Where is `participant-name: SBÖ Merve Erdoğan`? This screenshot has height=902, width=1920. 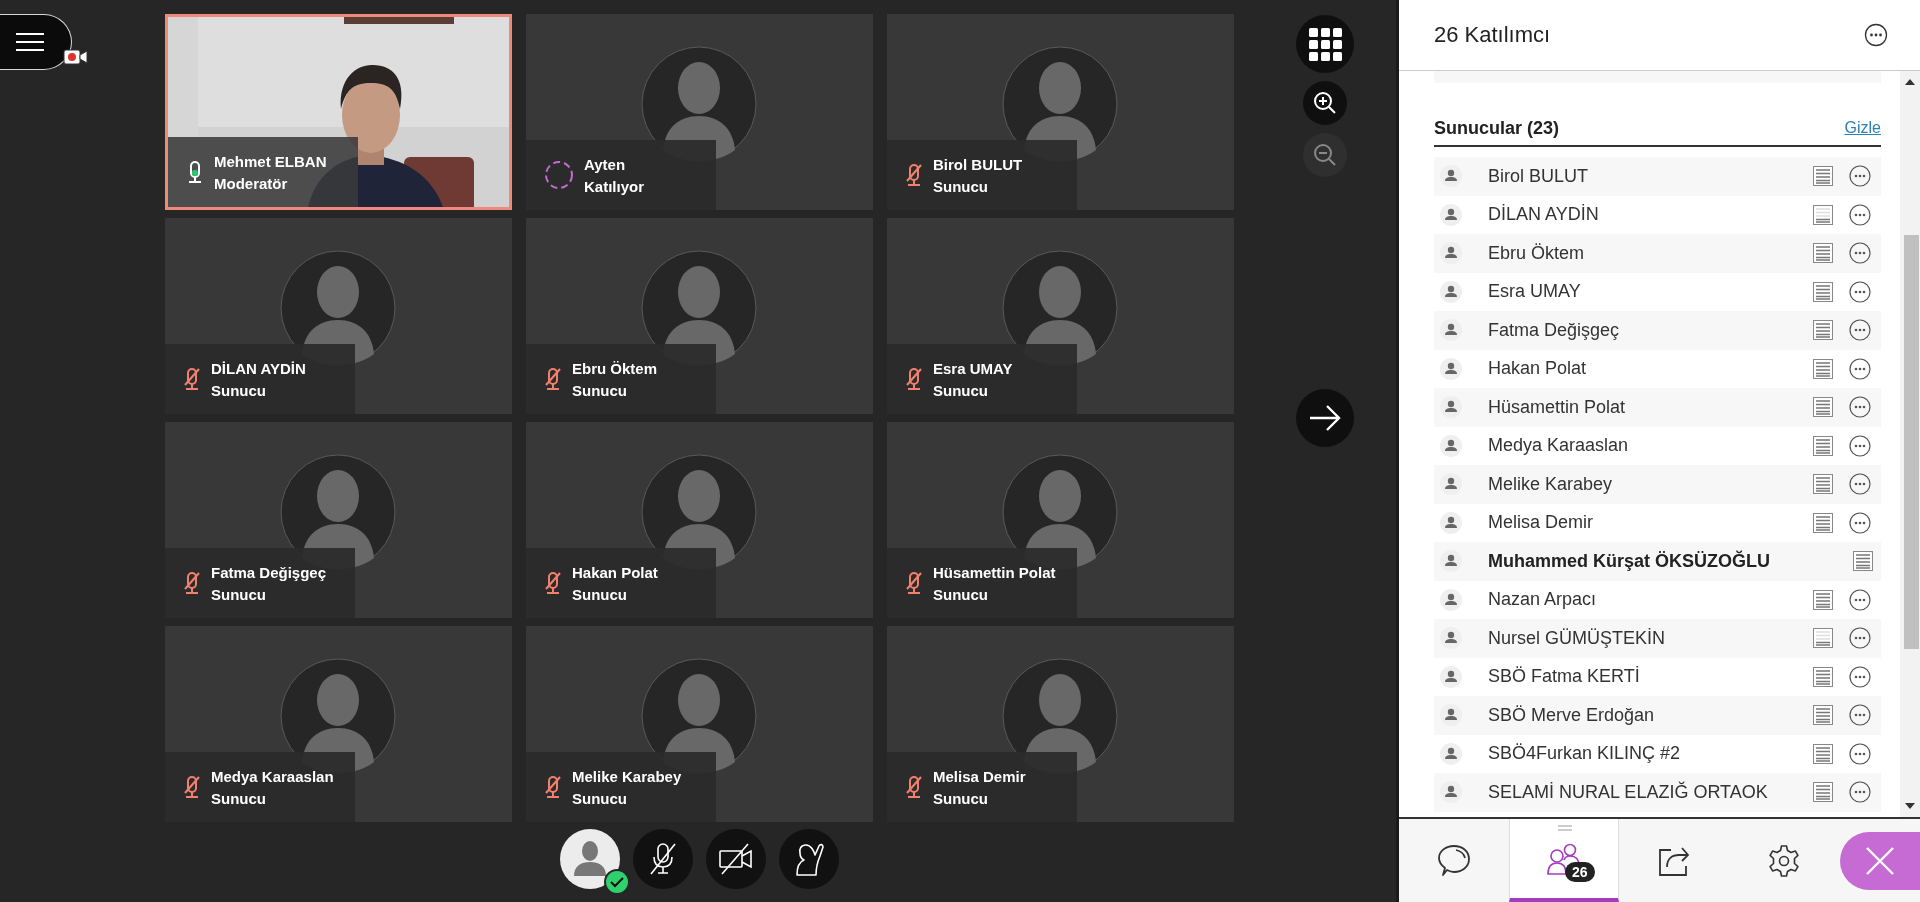
participant-name: SBÖ Merve Erdoğan is located at coordinates (1572, 715).